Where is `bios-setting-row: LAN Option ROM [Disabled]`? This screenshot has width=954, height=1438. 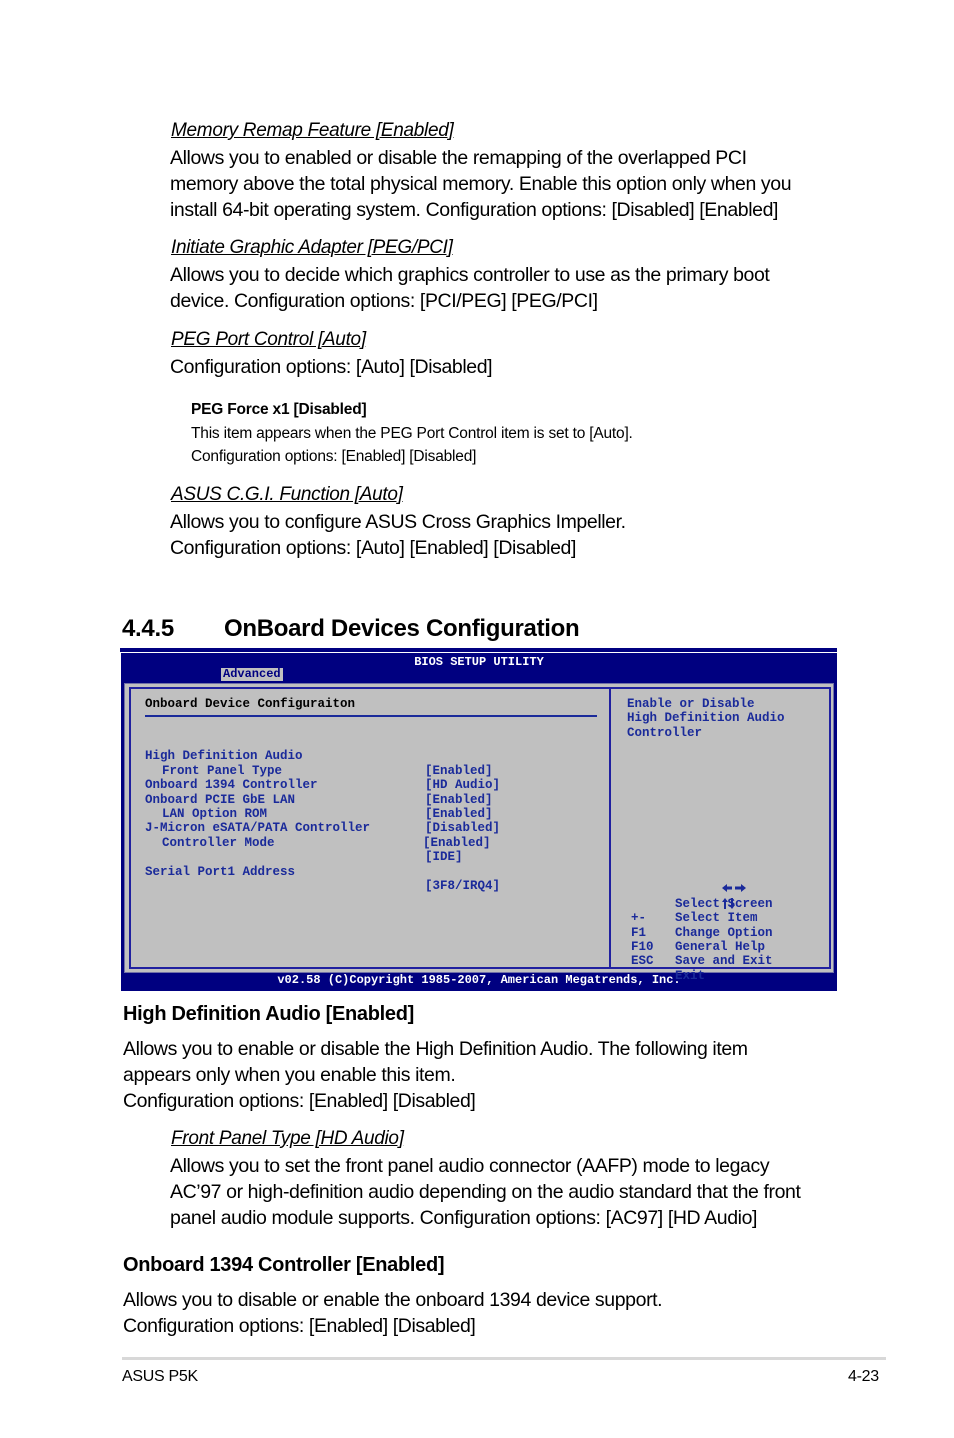
bios-setting-row: LAN Option ROM [Disabled] is located at coordinates (322, 814).